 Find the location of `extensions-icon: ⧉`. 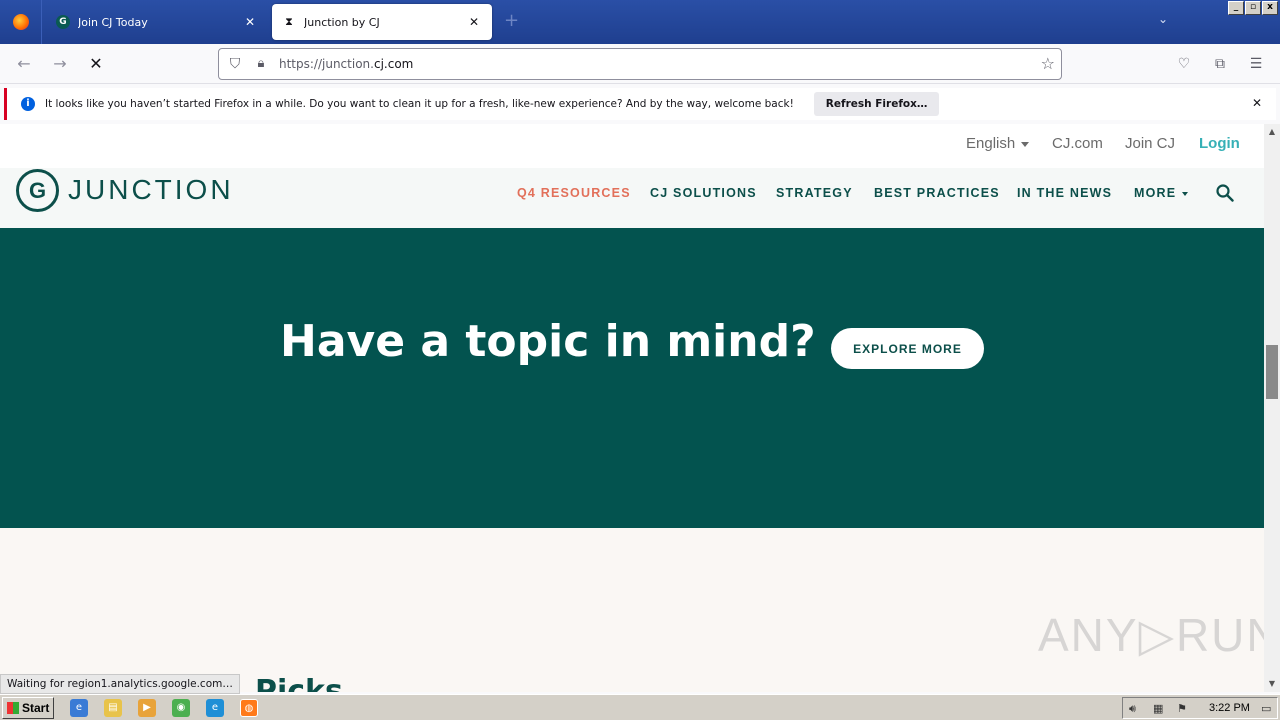

extensions-icon: ⧉ is located at coordinates (1220, 64).